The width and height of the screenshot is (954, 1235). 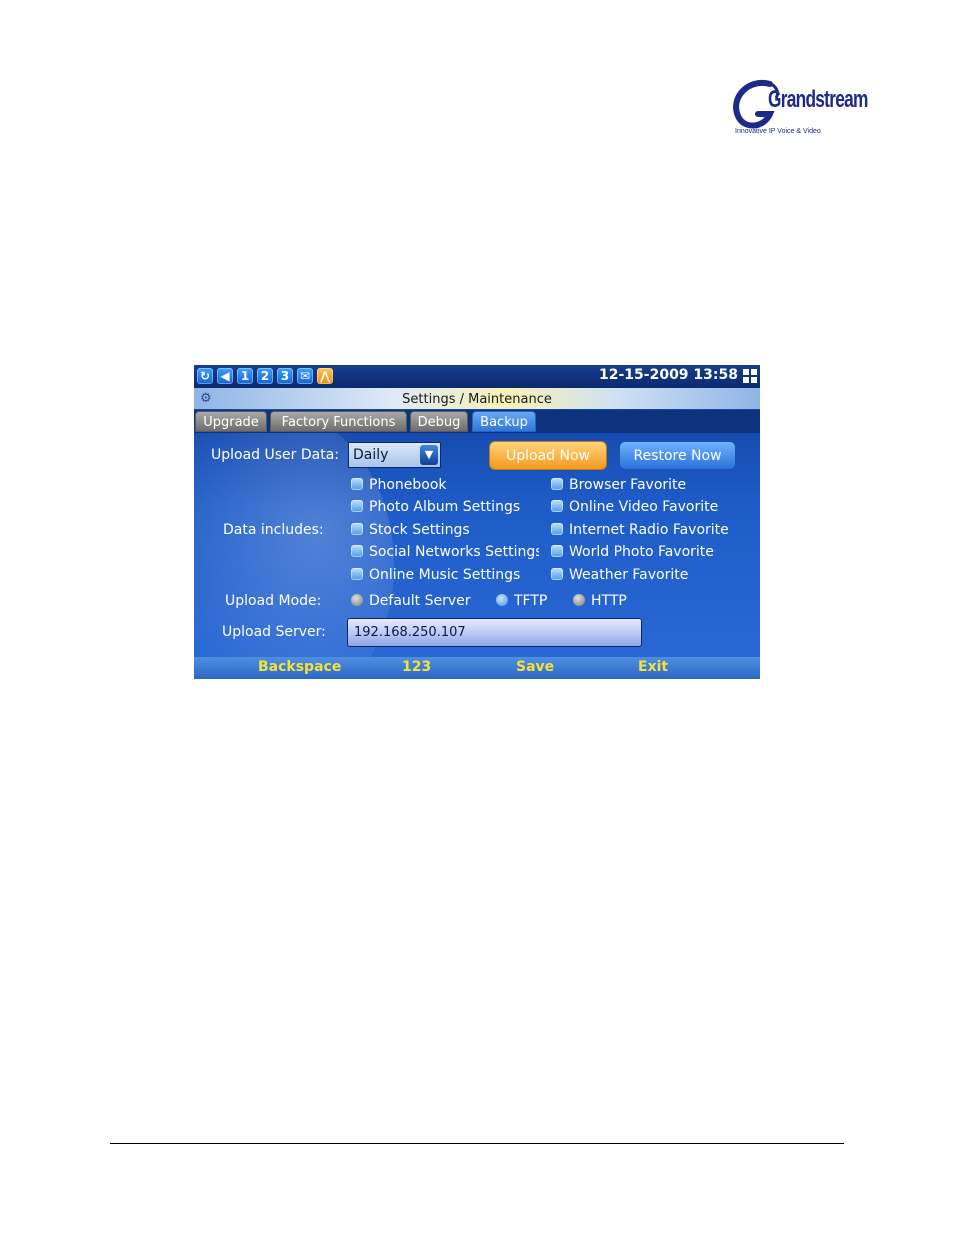 What do you see at coordinates (494, 632) in the screenshot?
I see `upload-server-input: 192.168.250.107` at bounding box center [494, 632].